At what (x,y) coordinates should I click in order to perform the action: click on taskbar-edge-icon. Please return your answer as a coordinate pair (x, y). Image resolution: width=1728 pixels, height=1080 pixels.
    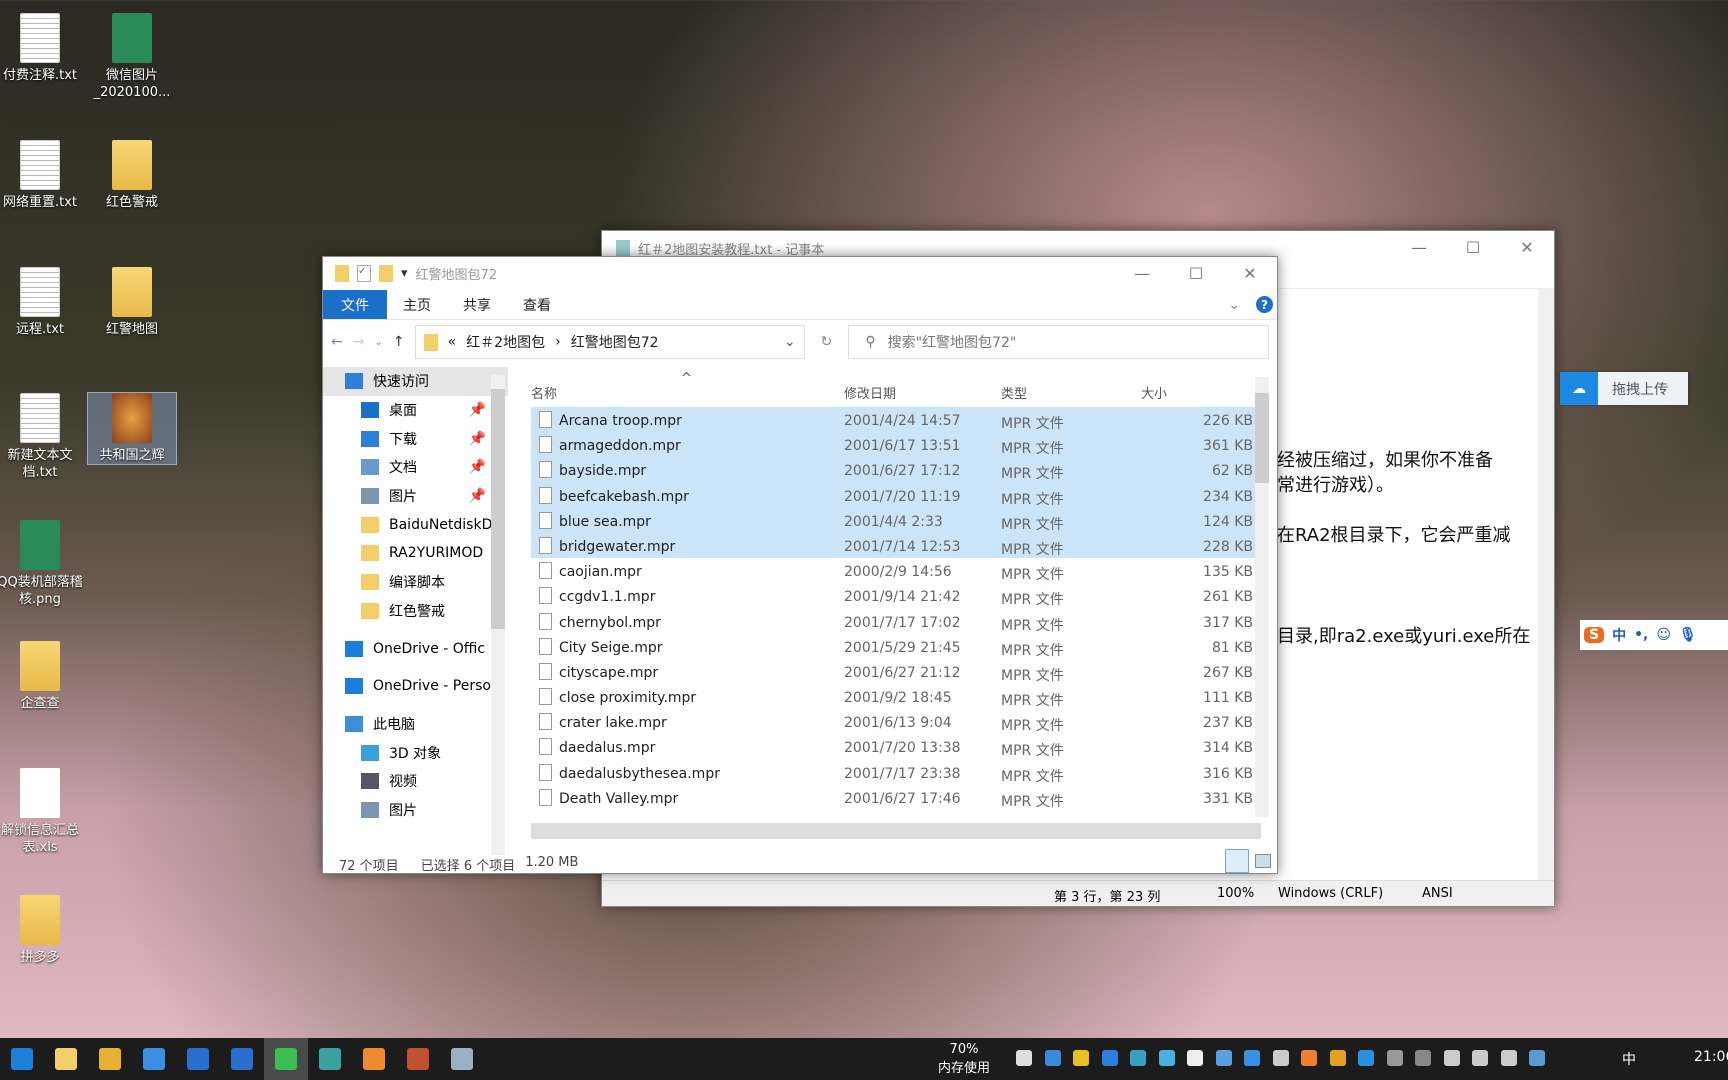
    Looking at the image, I should click on (22, 1059).